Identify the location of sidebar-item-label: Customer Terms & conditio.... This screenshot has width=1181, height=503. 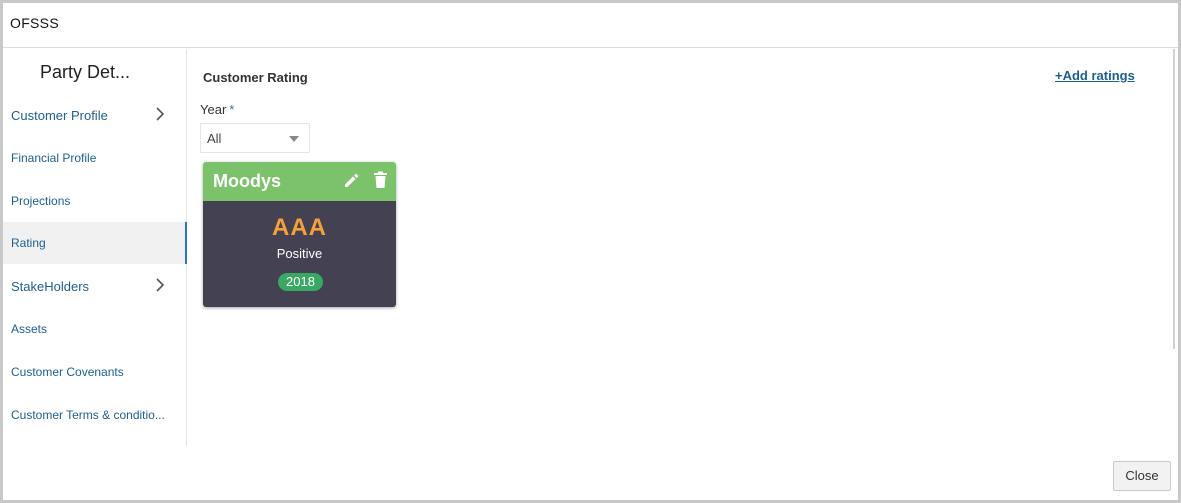
(88, 415).